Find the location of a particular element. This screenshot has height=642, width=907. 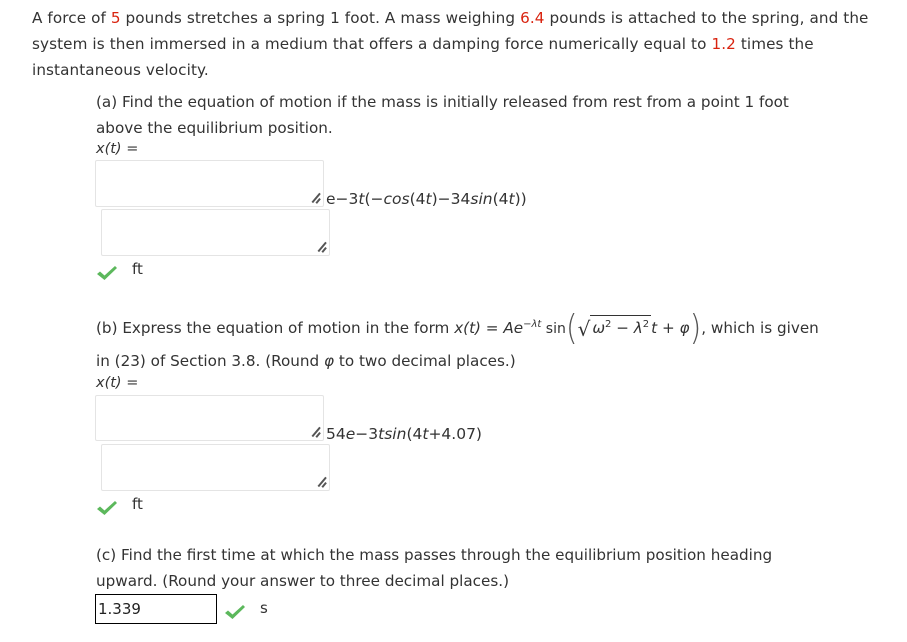

part-c-unit: s is located at coordinates (264, 608).